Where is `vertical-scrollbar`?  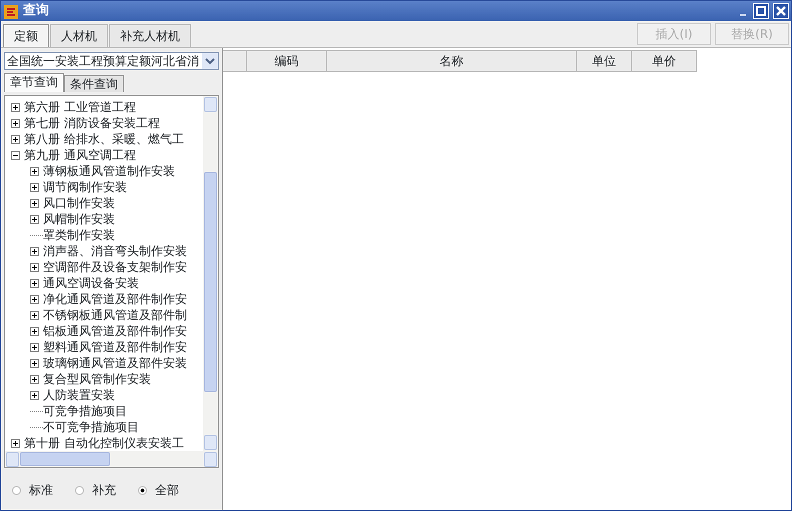
vertical-scrollbar is located at coordinates (210, 273).